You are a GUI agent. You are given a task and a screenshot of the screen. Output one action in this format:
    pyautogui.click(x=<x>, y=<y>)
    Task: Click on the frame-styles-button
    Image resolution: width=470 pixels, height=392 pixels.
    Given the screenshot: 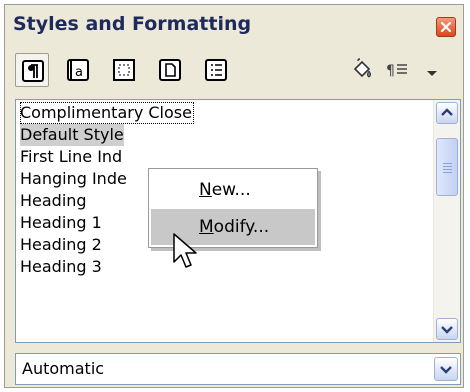 What is the action you would take?
    pyautogui.click(x=124, y=70)
    